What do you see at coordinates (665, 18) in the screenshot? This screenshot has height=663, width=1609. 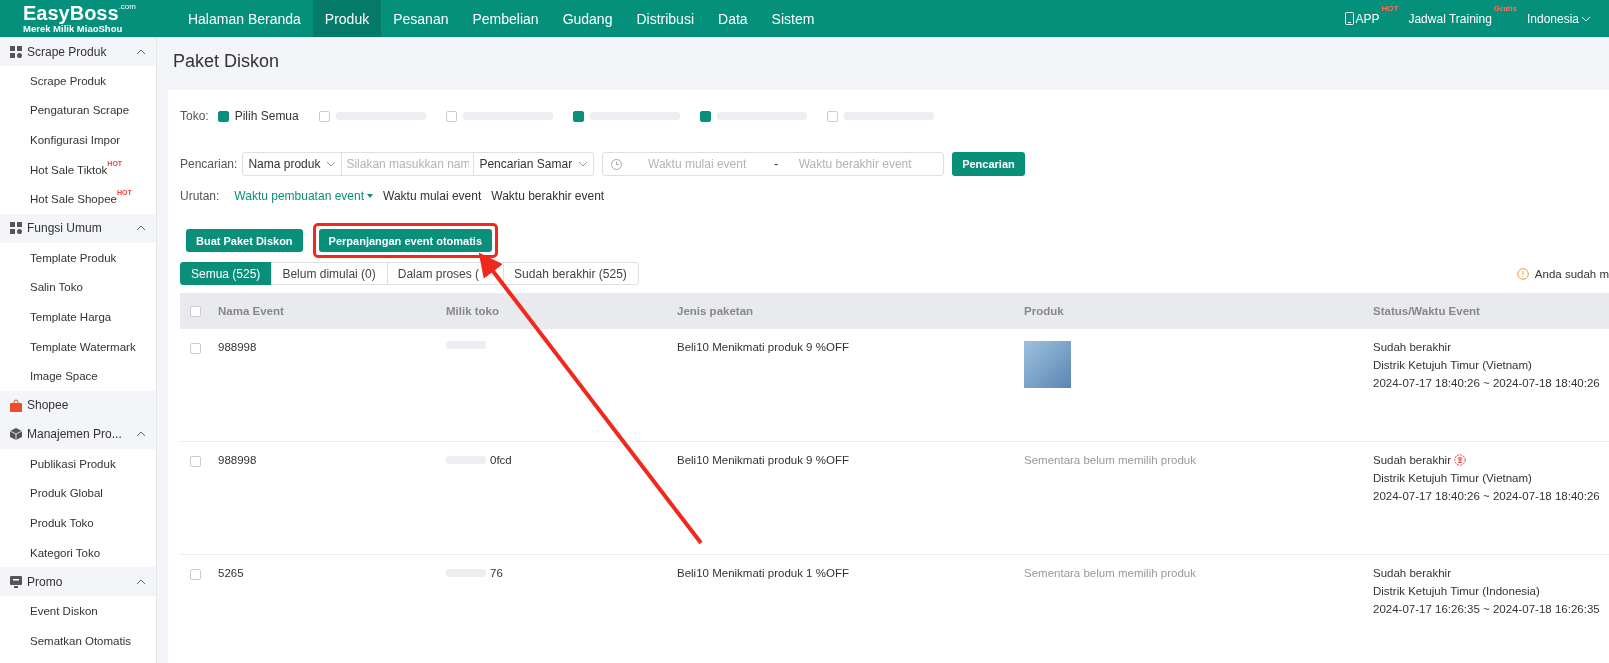 I see `nav-menu-item: Distribusi` at bounding box center [665, 18].